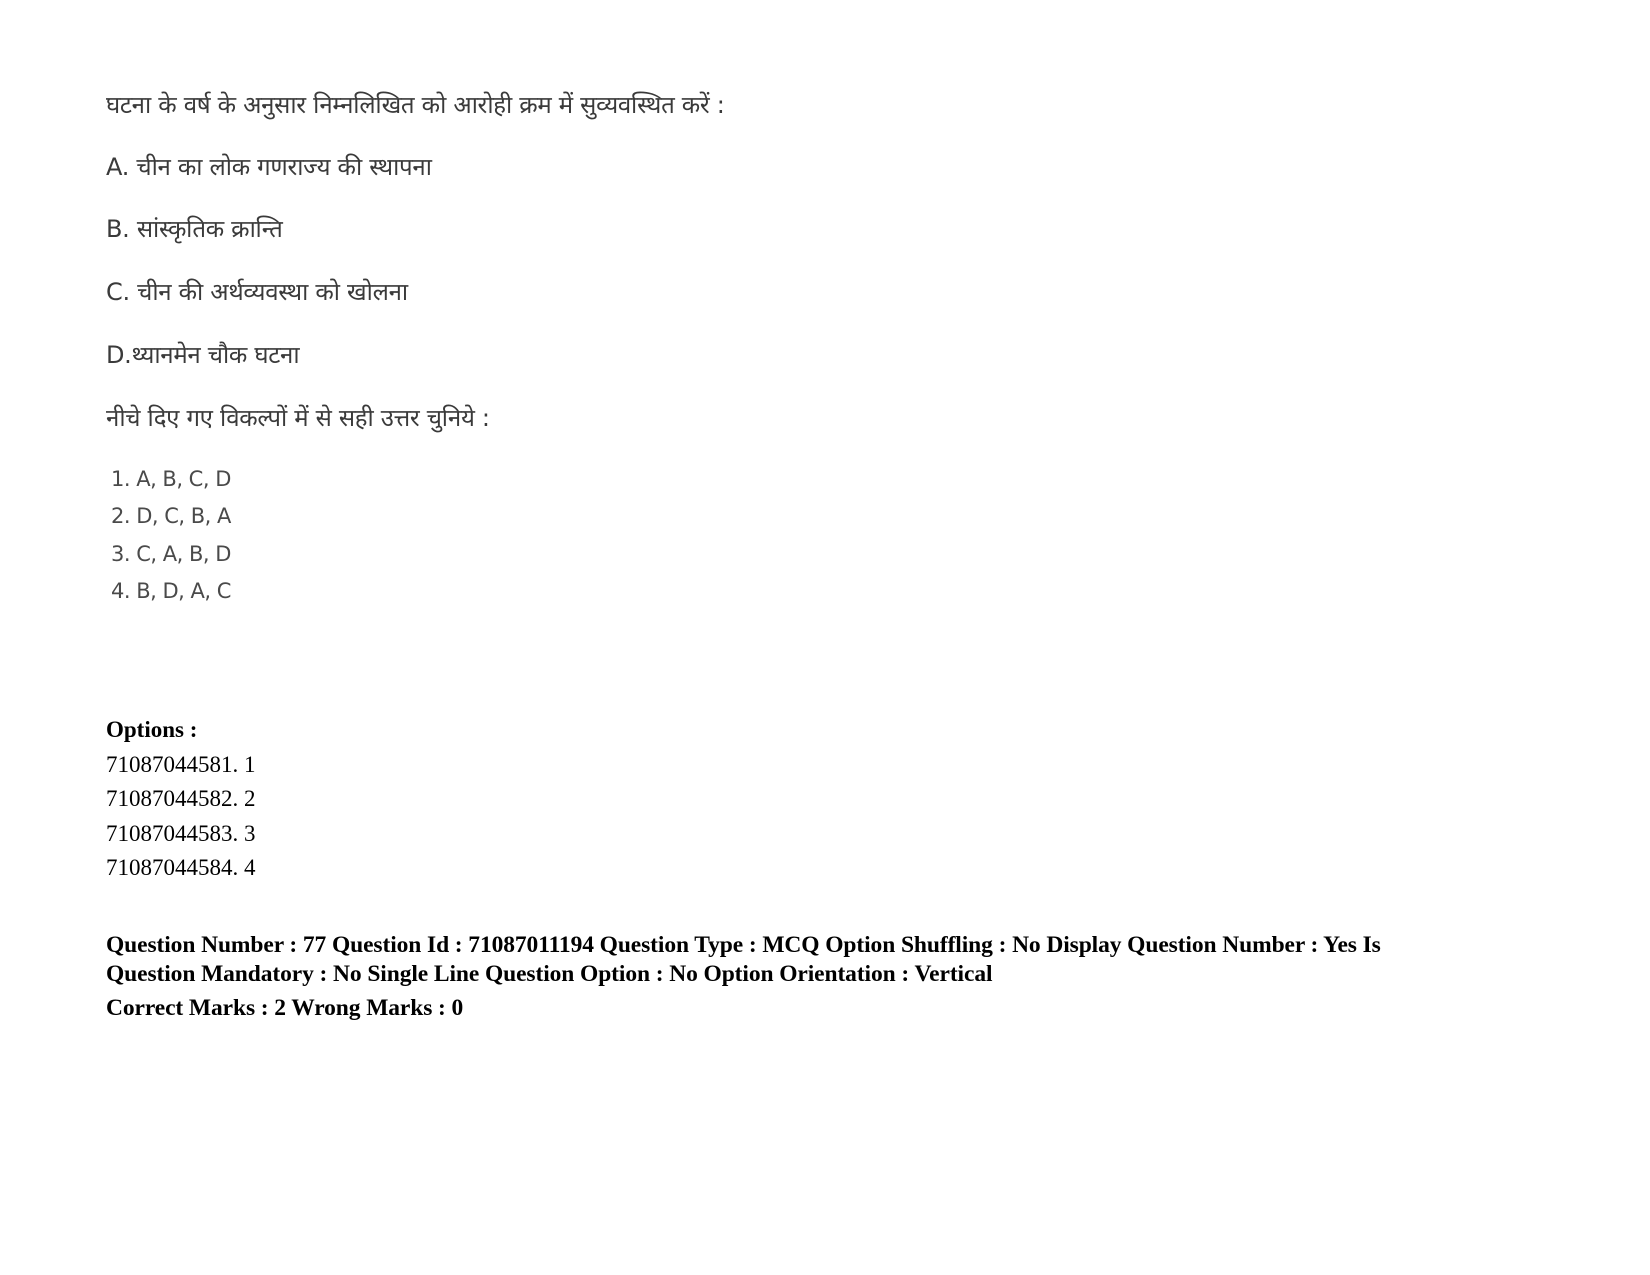 Image resolution: width=1650 pixels, height=1275 pixels. What do you see at coordinates (181, 764) in the screenshot?
I see `option-item-1: 71087044581. 1` at bounding box center [181, 764].